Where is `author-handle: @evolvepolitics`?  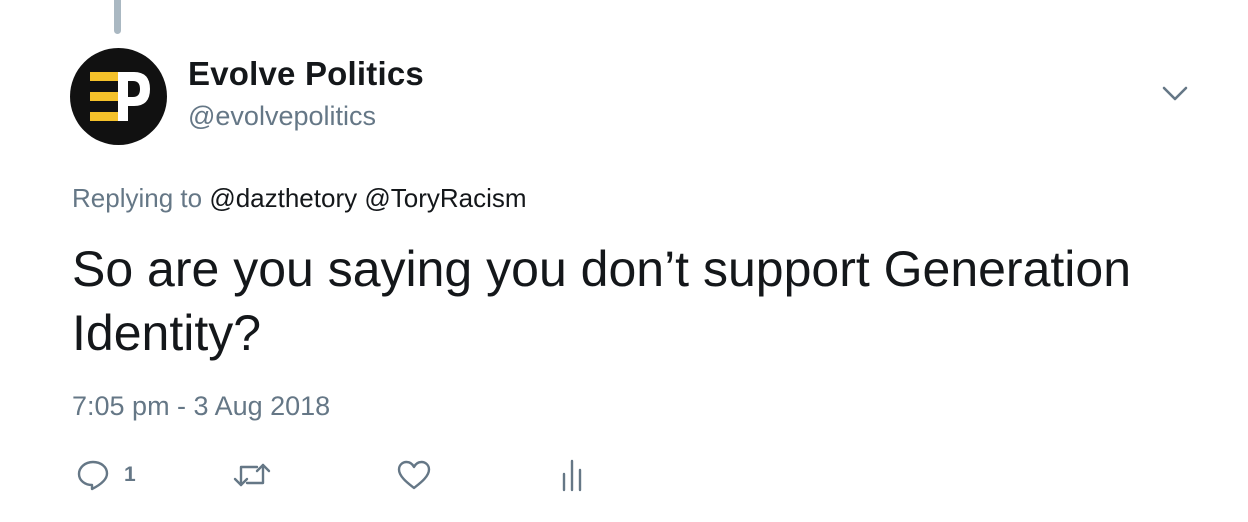
author-handle: @evolvepolitics is located at coordinates (282, 116).